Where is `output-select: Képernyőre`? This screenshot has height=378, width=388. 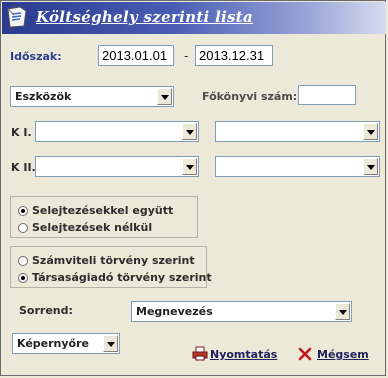
output-select: Képernyőre is located at coordinates (66, 343).